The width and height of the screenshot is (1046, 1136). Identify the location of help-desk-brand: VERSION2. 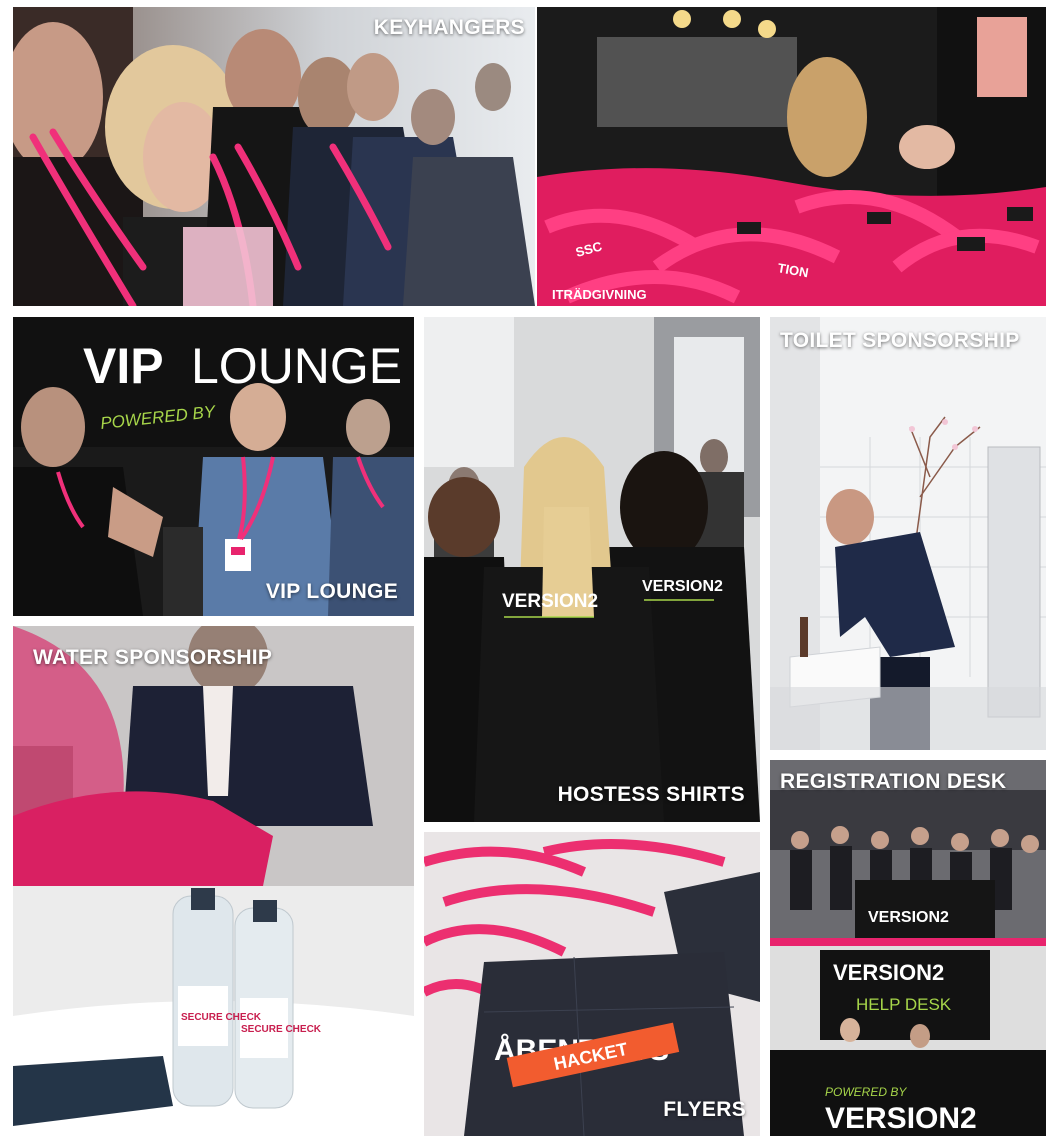
(888, 972).